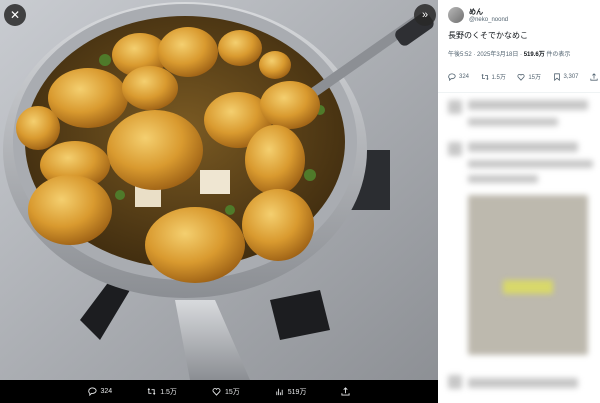 This screenshot has width=600, height=403. I want to click on expand-icon: », so click(425, 15).